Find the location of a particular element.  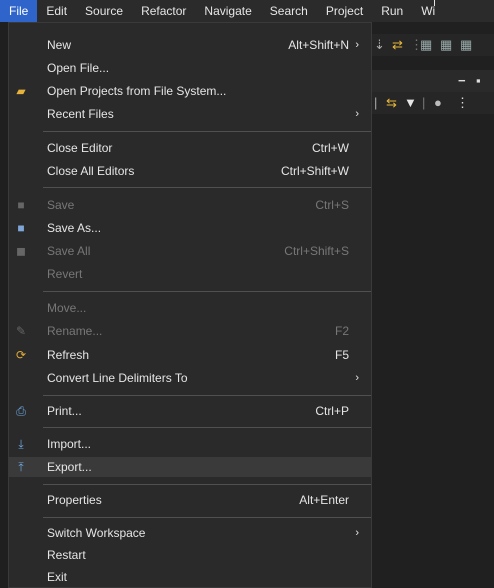

main-toolbar: ⇣ ⇄ ⋮ ▦ ▦ ▦ is located at coordinates (433, 45).